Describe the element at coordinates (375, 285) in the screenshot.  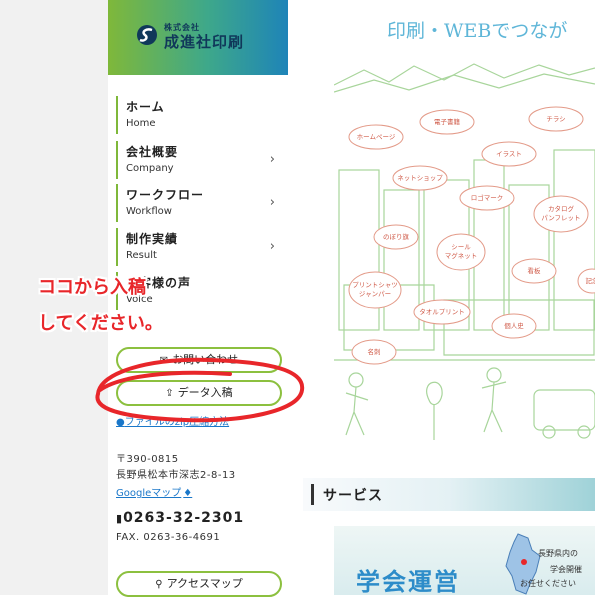
I see `bubble-print-shirt: プリントシャツ` at that location.